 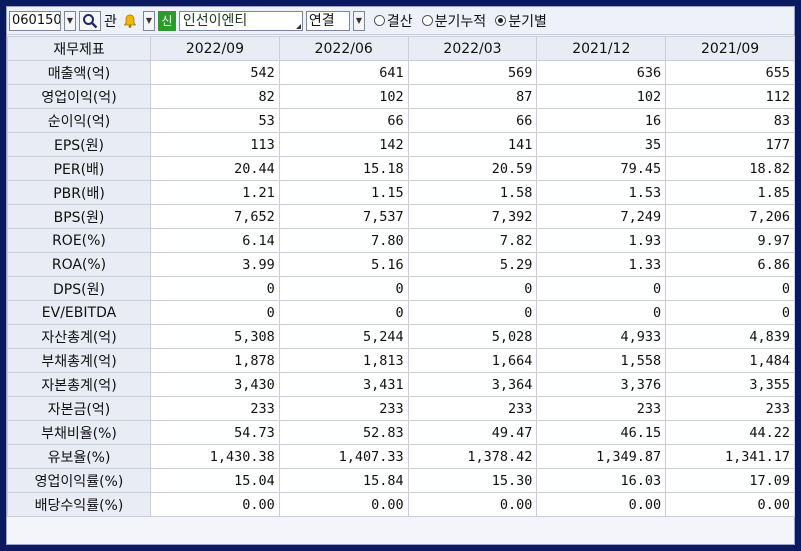 I want to click on table-cell: 1.15, so click(x=343, y=192).